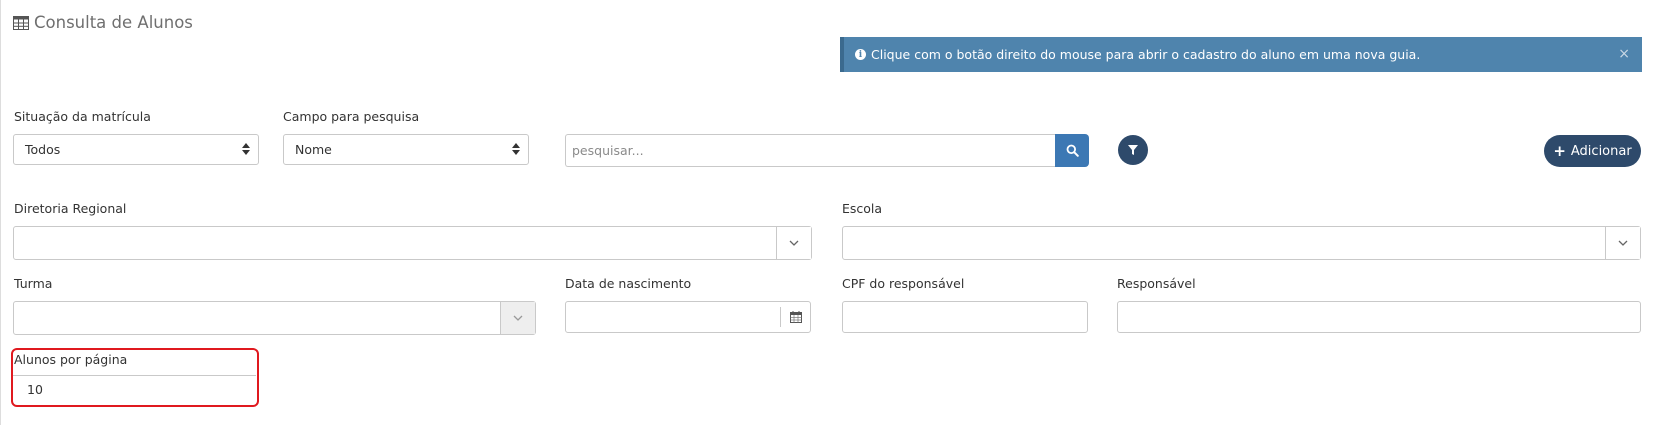 This screenshot has height=425, width=1653. I want to click on calendar-button, so click(795, 317).